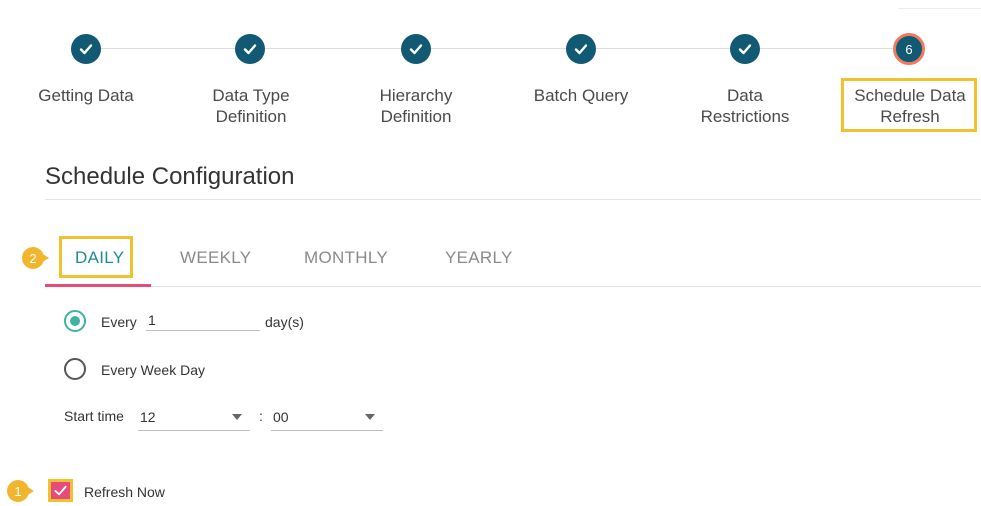  I want to click on hour-select: 12, so click(194, 420).